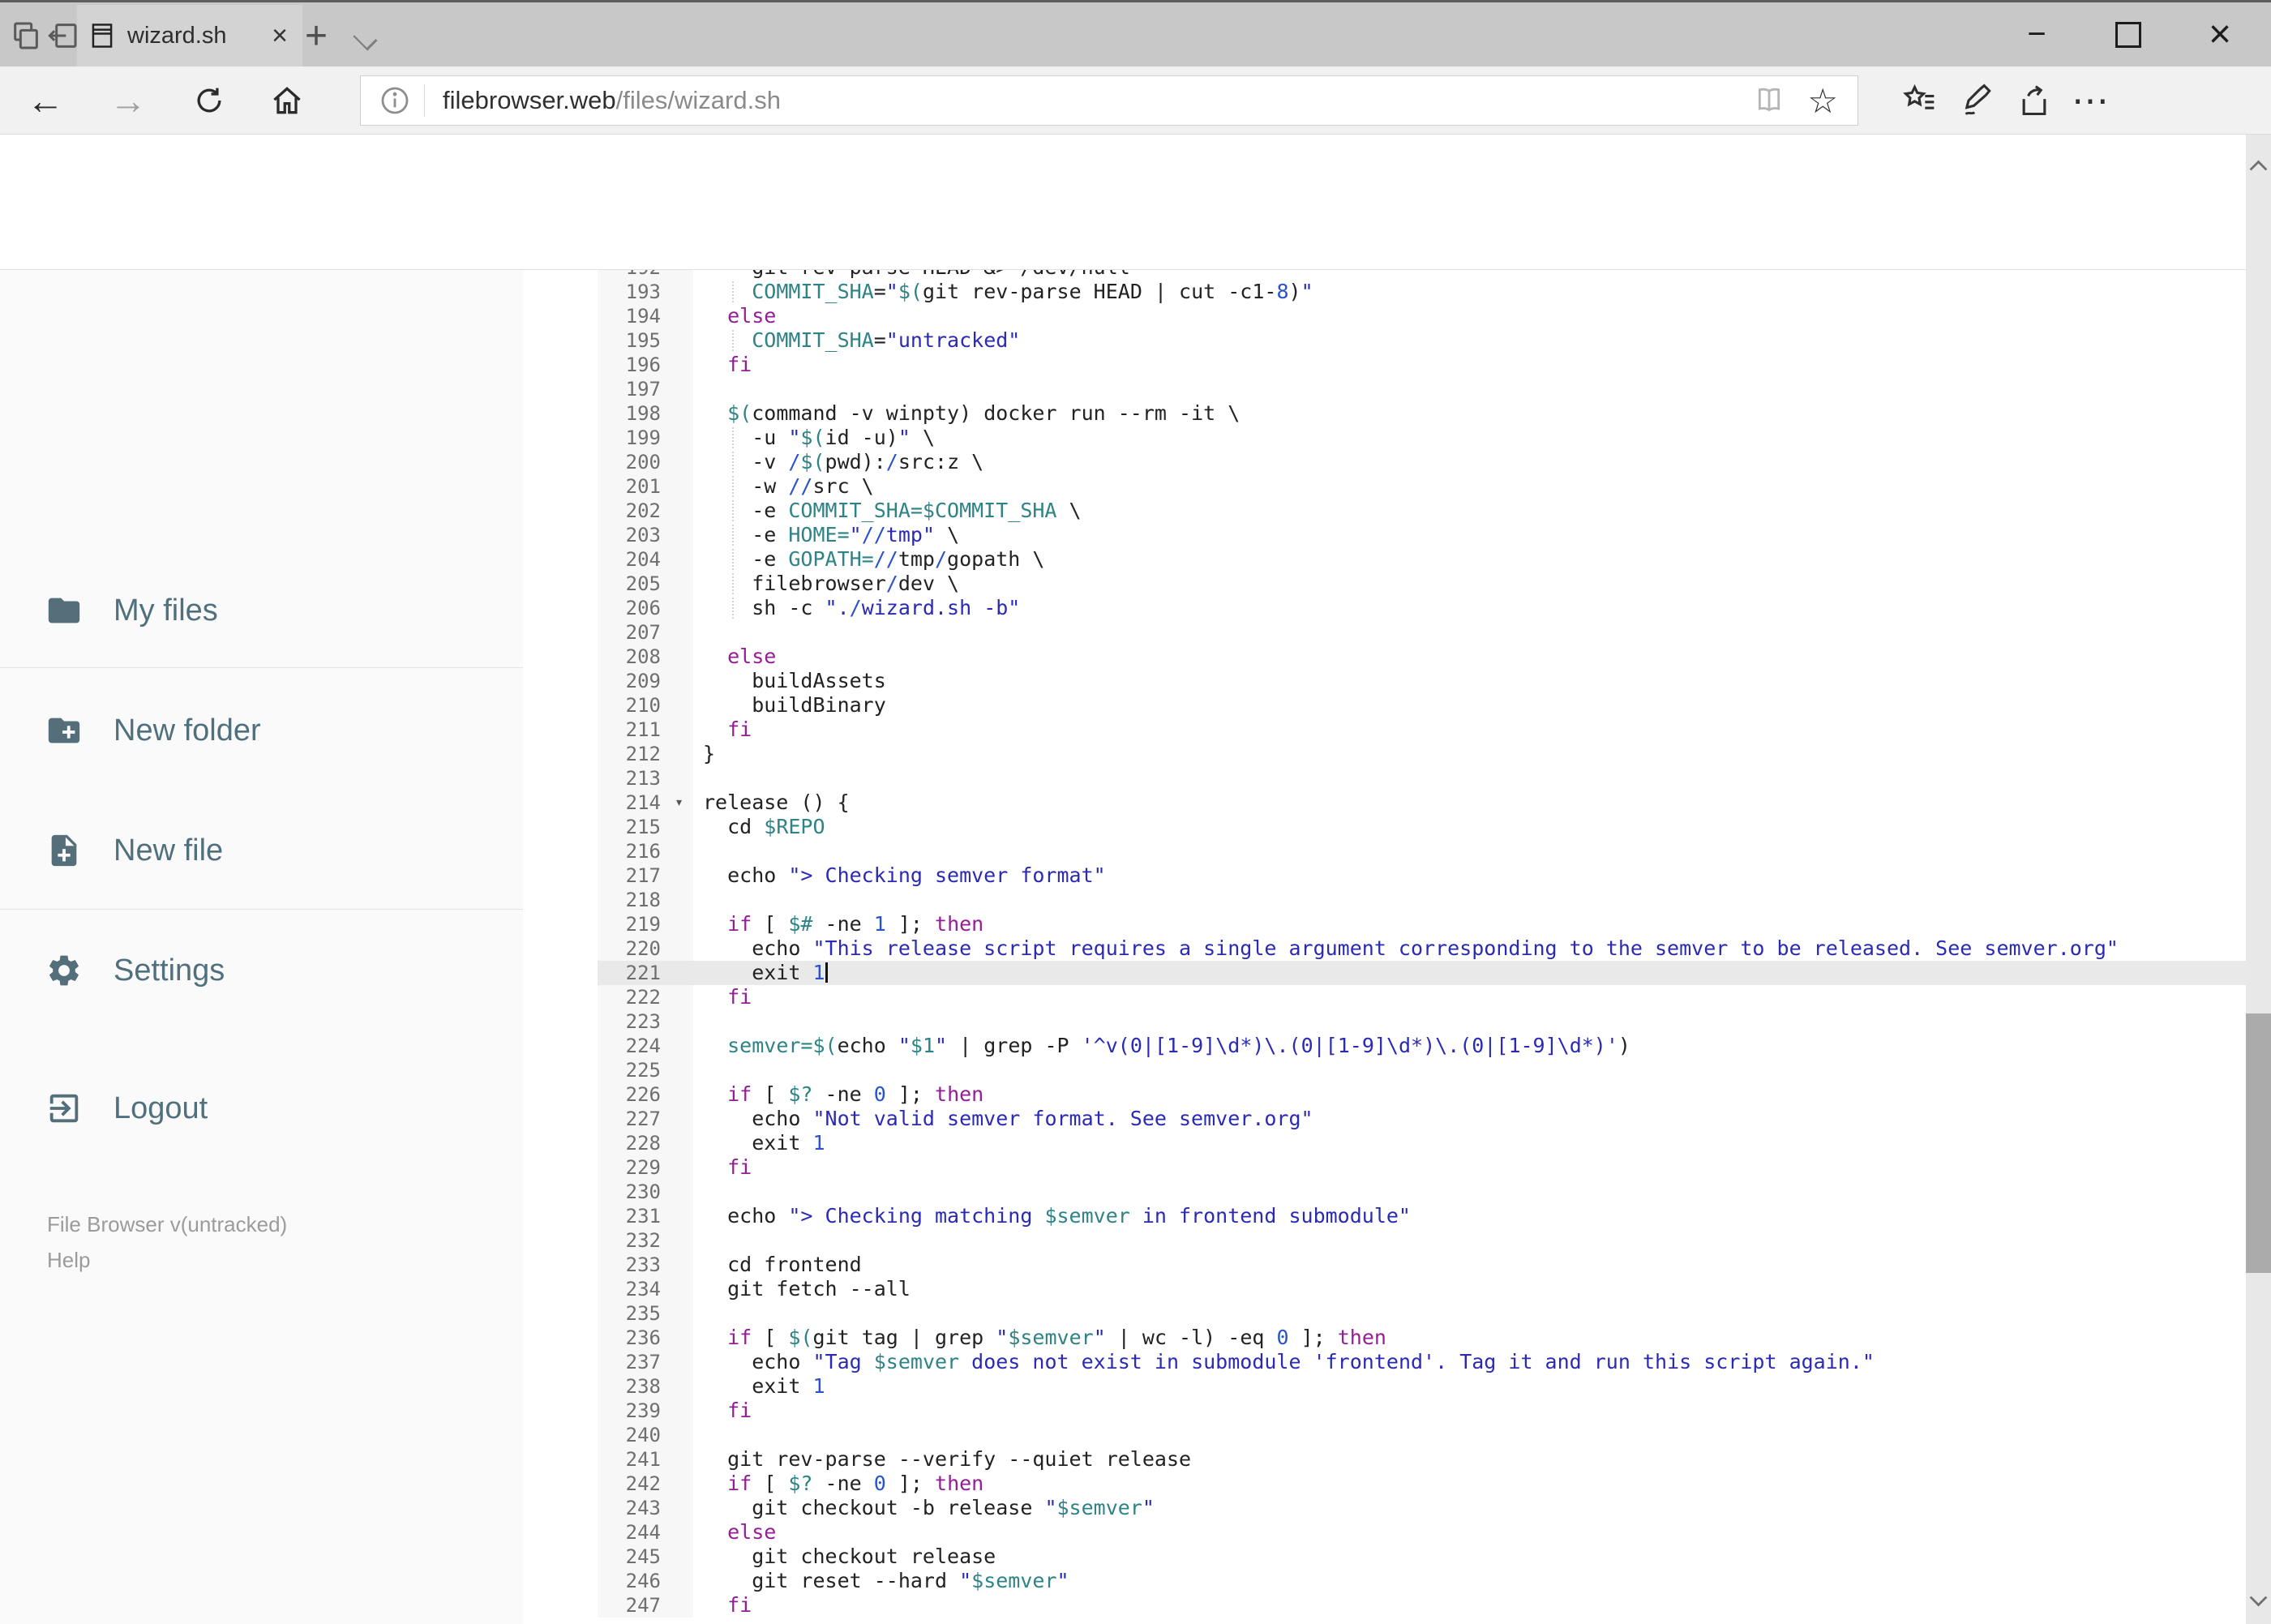 The image size is (2271, 1624). Describe the element at coordinates (2219, 34) in the screenshot. I see `window-close-button: ×` at that location.